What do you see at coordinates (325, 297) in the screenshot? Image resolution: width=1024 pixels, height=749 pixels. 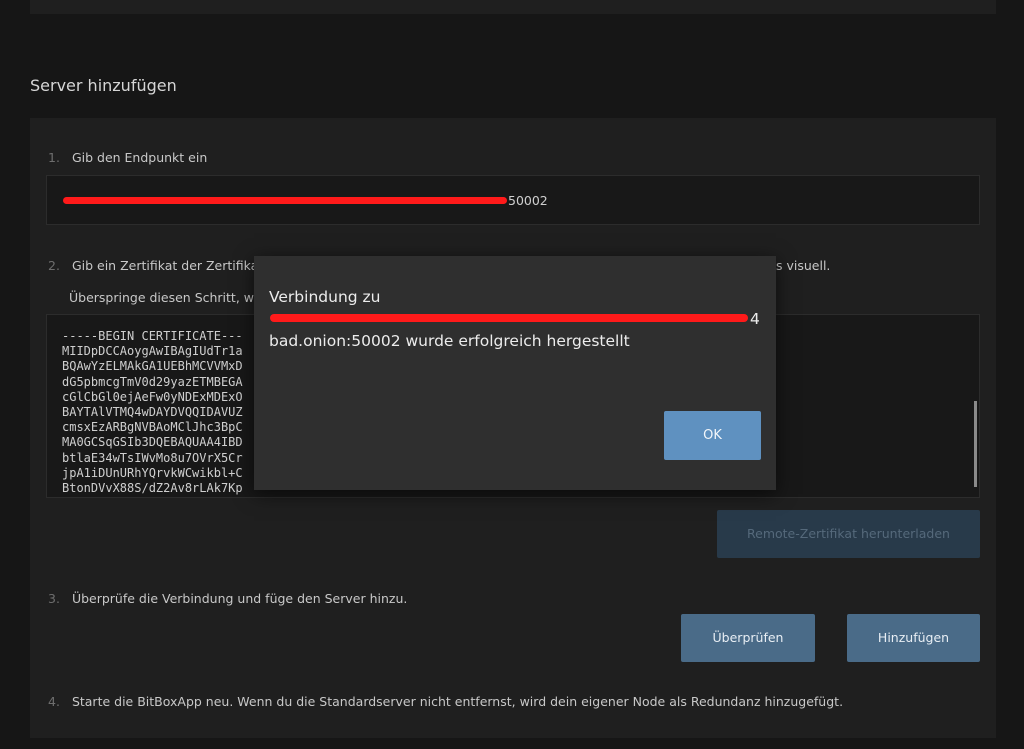 I see `dialog-line-1: Verbindung zu` at bounding box center [325, 297].